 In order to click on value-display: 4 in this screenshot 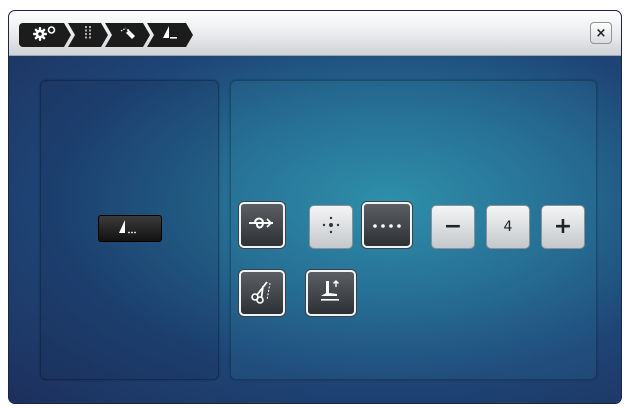, I will do `click(508, 227)`.